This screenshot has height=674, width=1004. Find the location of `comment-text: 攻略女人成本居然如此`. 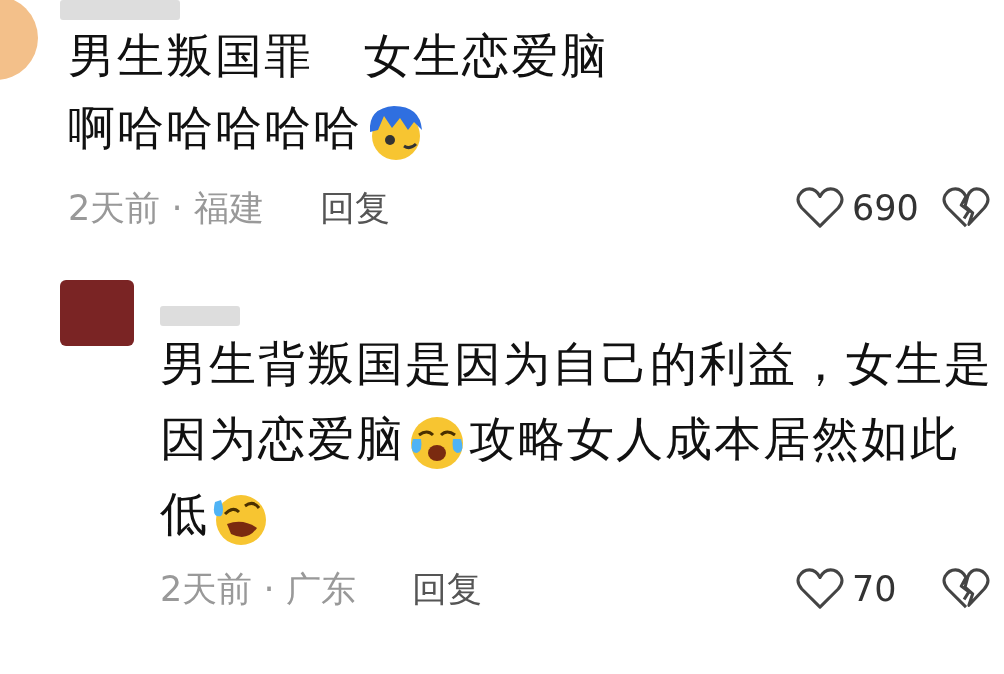

comment-text: 攻略女人成本居然如此 is located at coordinates (714, 438).